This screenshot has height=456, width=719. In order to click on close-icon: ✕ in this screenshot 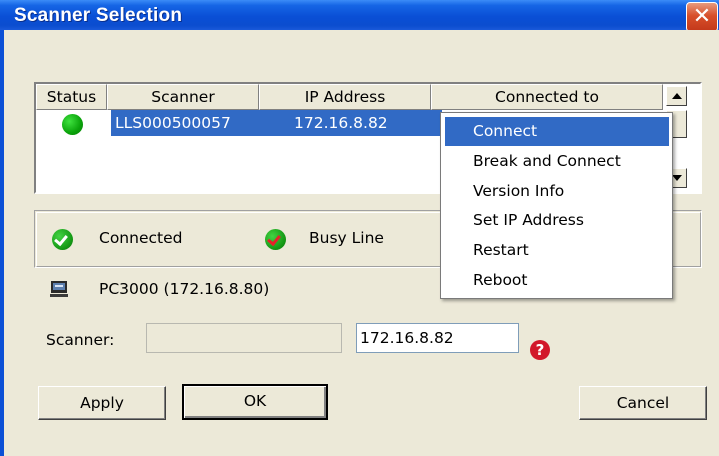, I will do `click(702, 16)`.